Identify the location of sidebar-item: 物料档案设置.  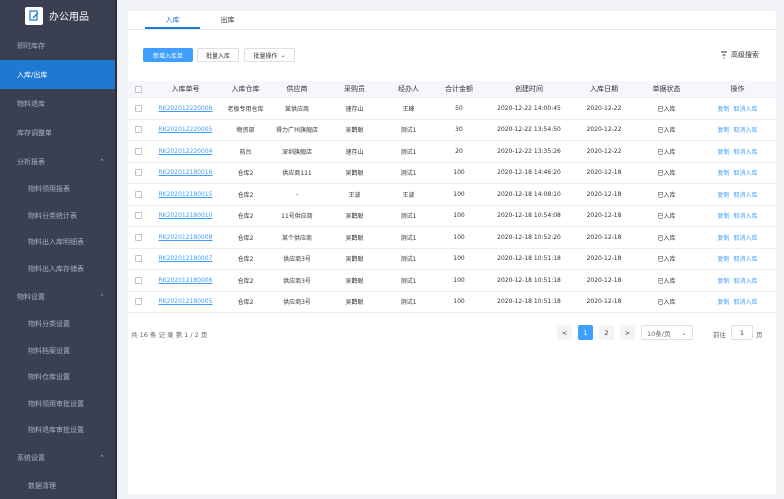
(58, 351).